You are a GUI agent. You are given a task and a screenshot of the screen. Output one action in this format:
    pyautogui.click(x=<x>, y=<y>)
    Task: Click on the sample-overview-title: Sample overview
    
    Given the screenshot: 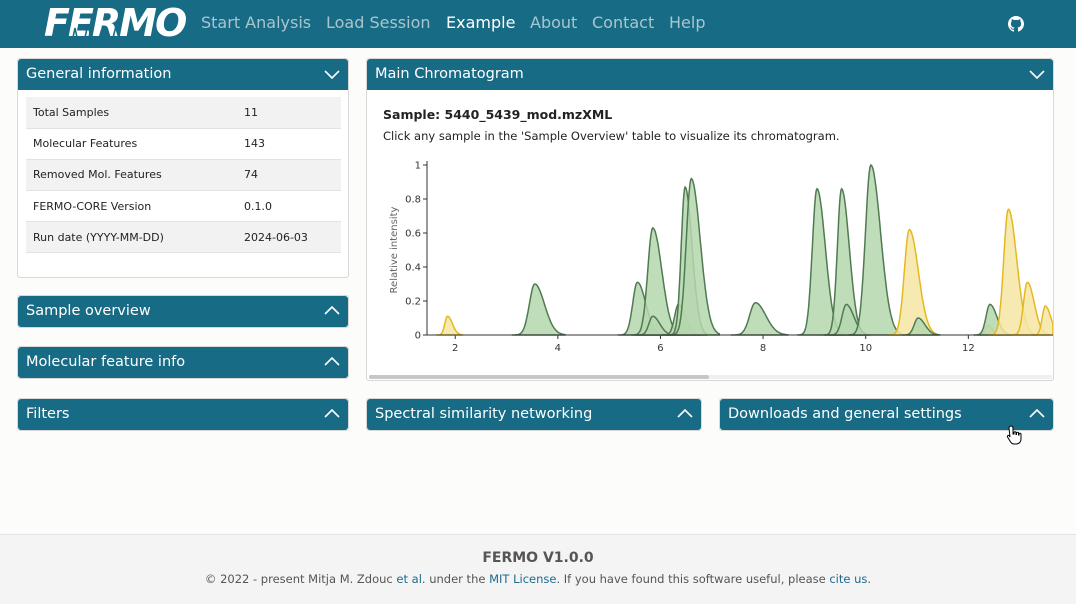 What is the action you would take?
    pyautogui.click(x=88, y=311)
    